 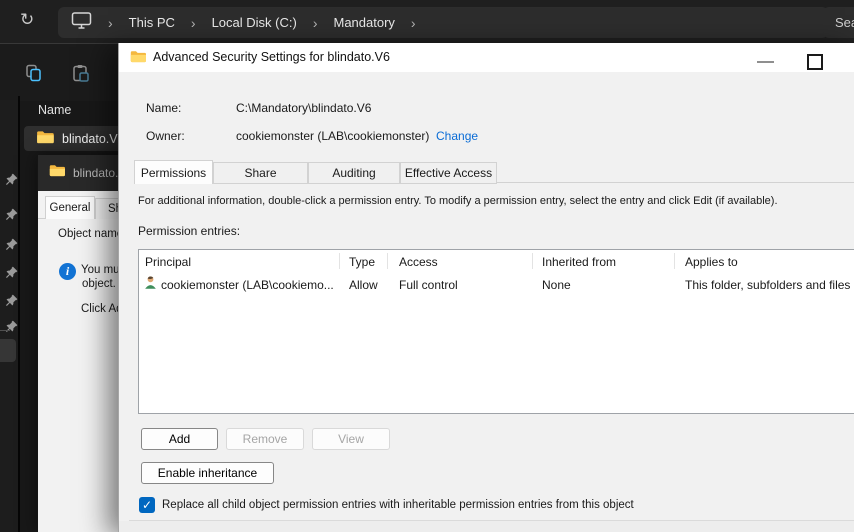 I want to click on copy-icon, so click(x=33, y=76).